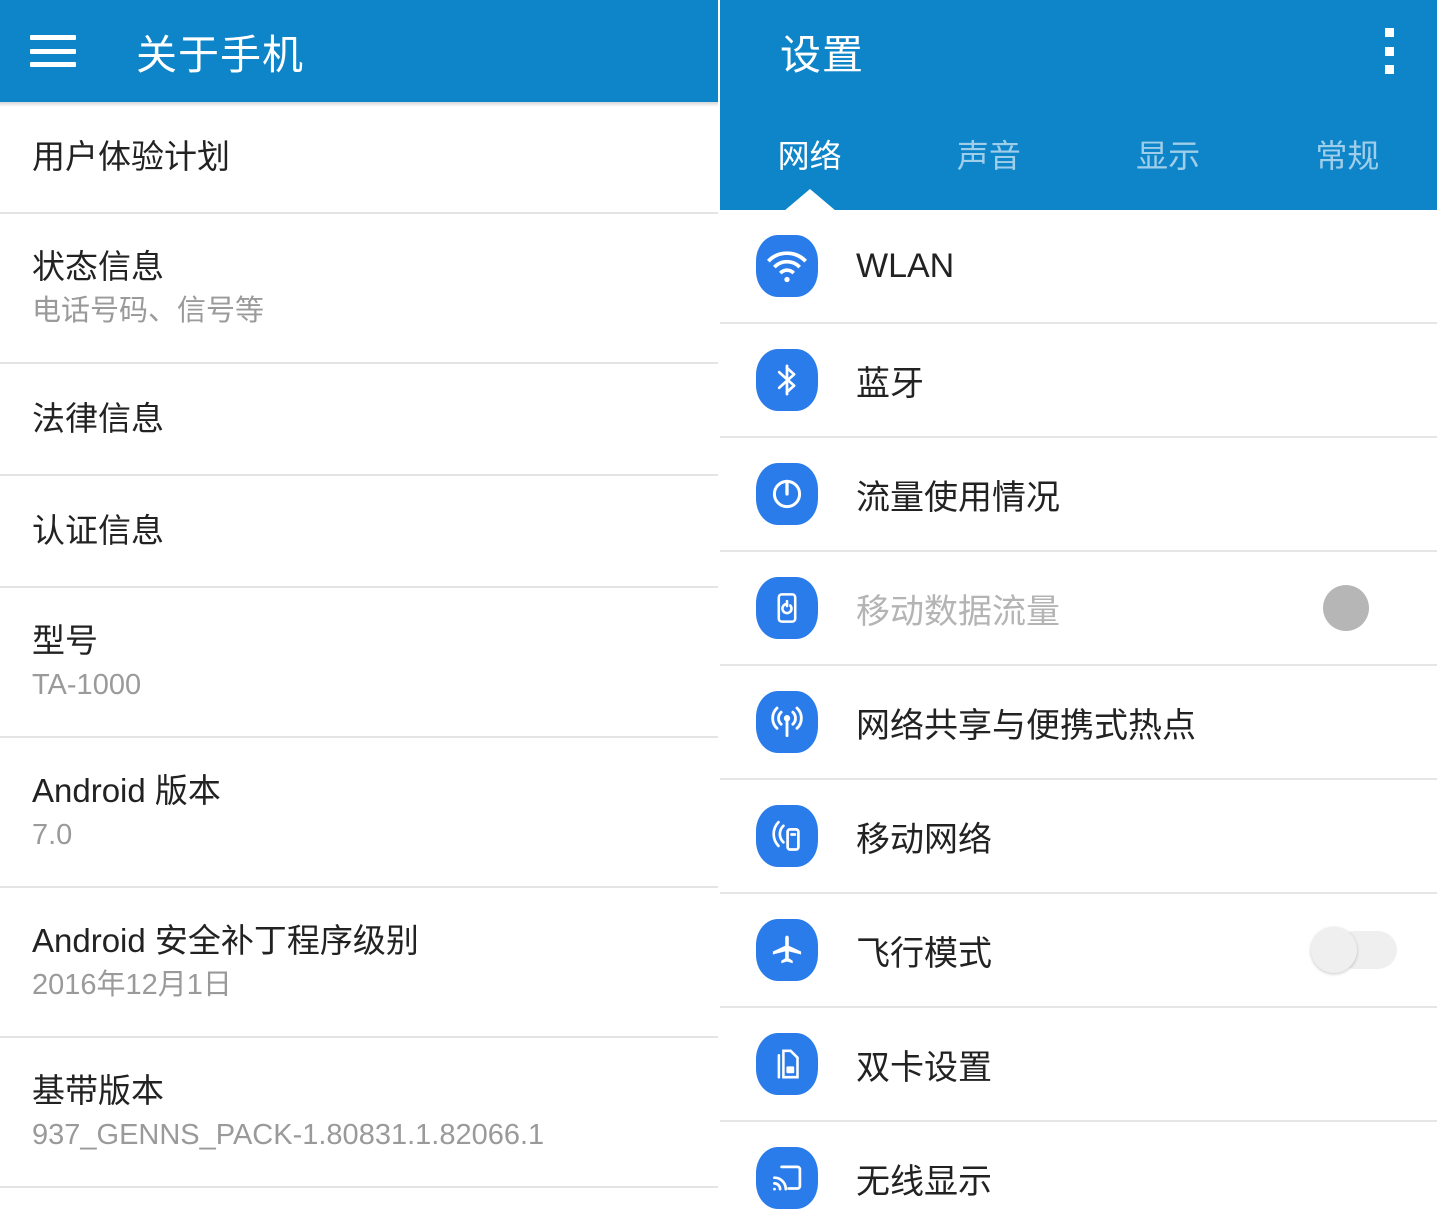 The width and height of the screenshot is (1437, 1226). What do you see at coordinates (890, 383) in the screenshot?
I see `settings-item-label: 蓝牙` at bounding box center [890, 383].